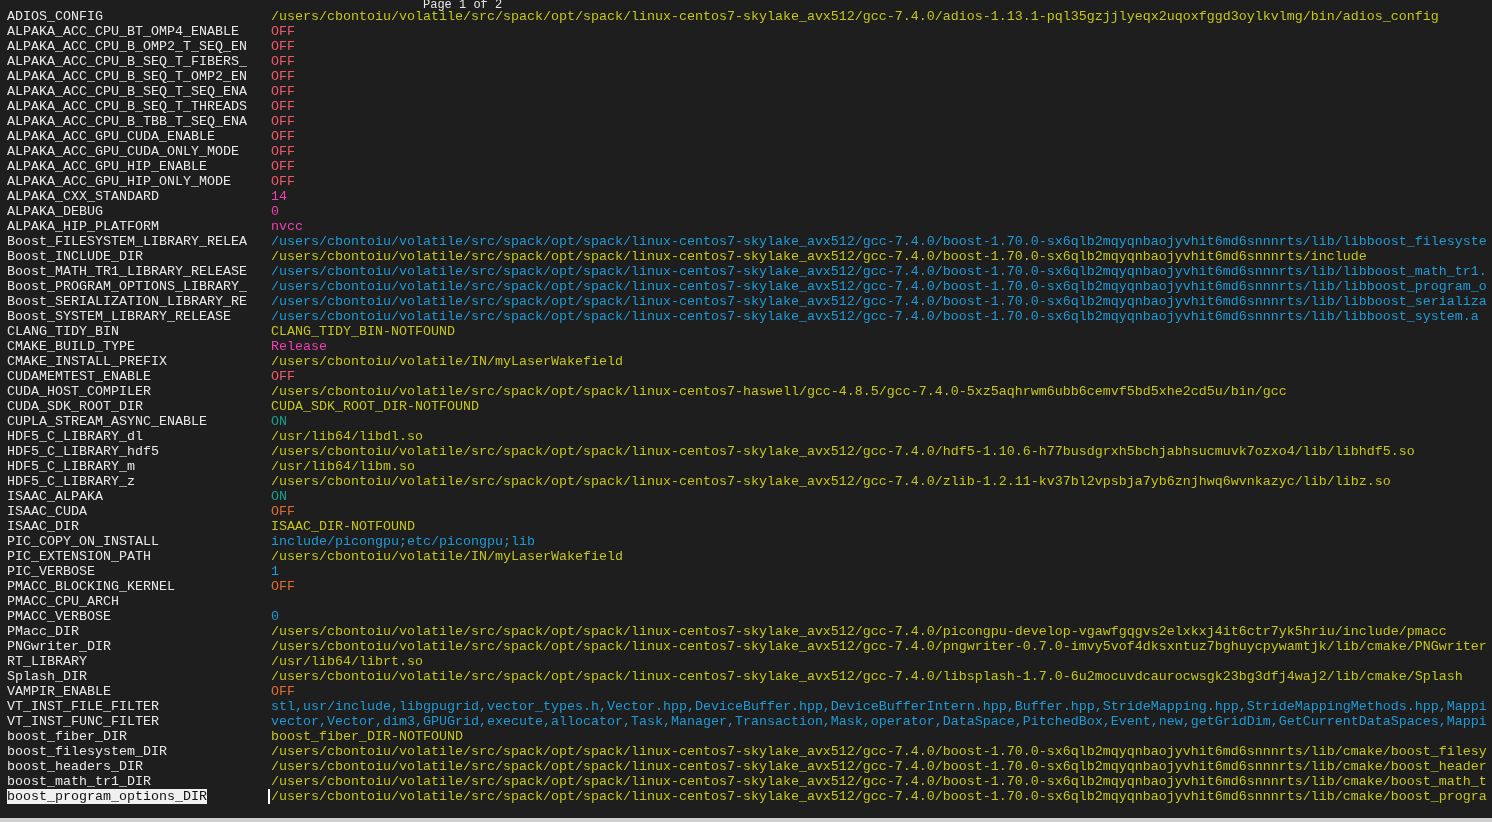  What do you see at coordinates (347, 436) in the screenshot?
I see `variable-value: /usr/lib64/libdl.so` at bounding box center [347, 436].